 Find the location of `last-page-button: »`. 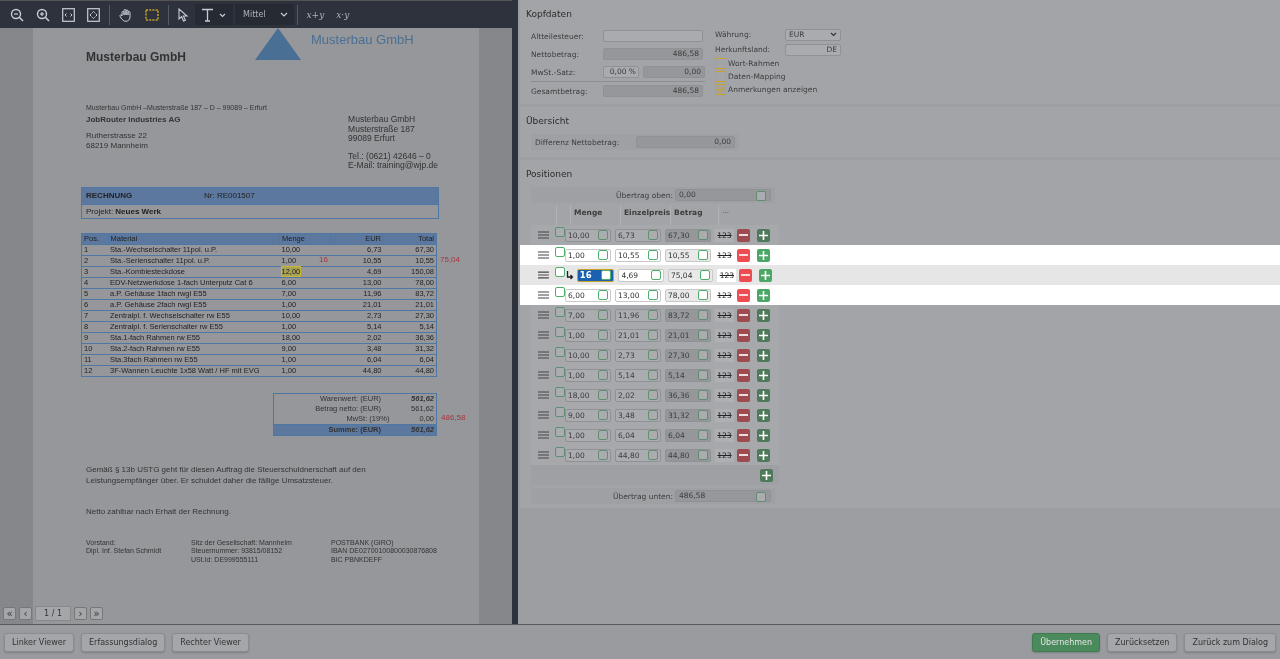

last-page-button: » is located at coordinates (96, 613).